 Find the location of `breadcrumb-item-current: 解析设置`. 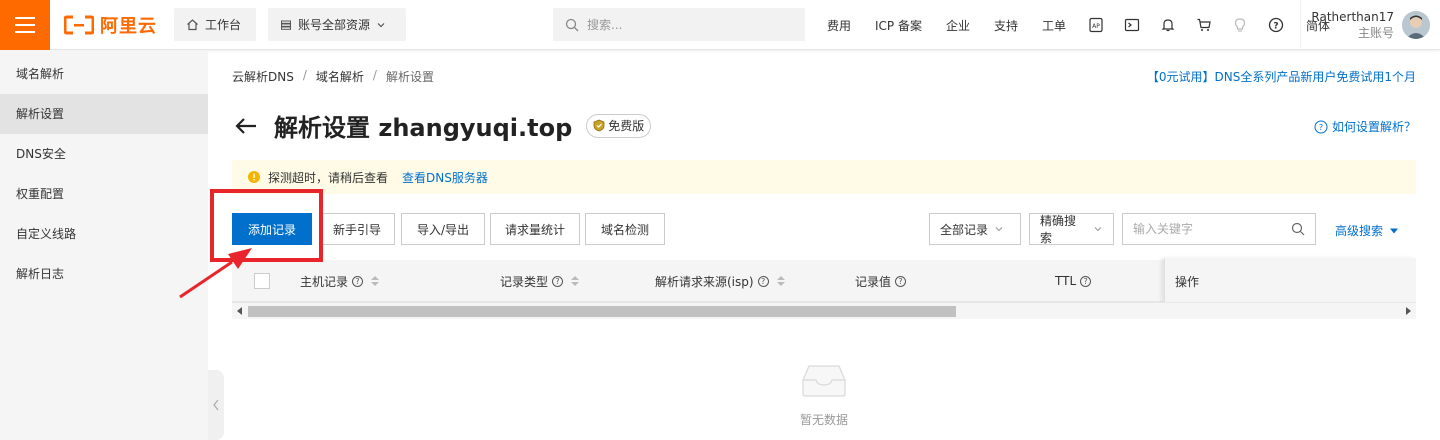

breadcrumb-item-current: 解析设置 is located at coordinates (409, 77).